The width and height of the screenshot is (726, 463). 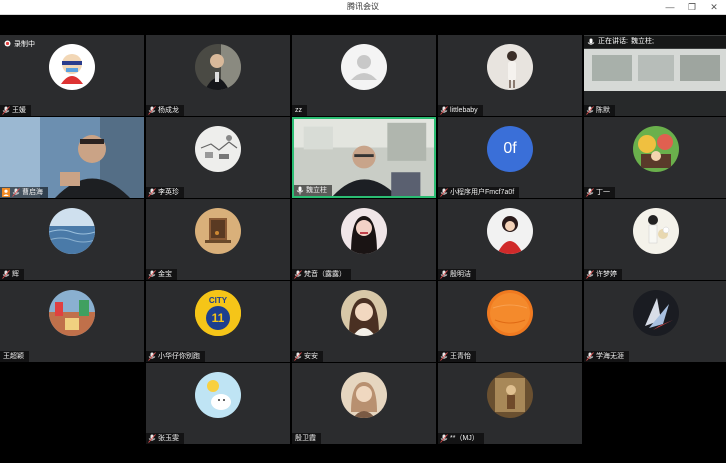 I want to click on name-tag: 小程序用户Fmcf7a0f, so click(x=479, y=192).